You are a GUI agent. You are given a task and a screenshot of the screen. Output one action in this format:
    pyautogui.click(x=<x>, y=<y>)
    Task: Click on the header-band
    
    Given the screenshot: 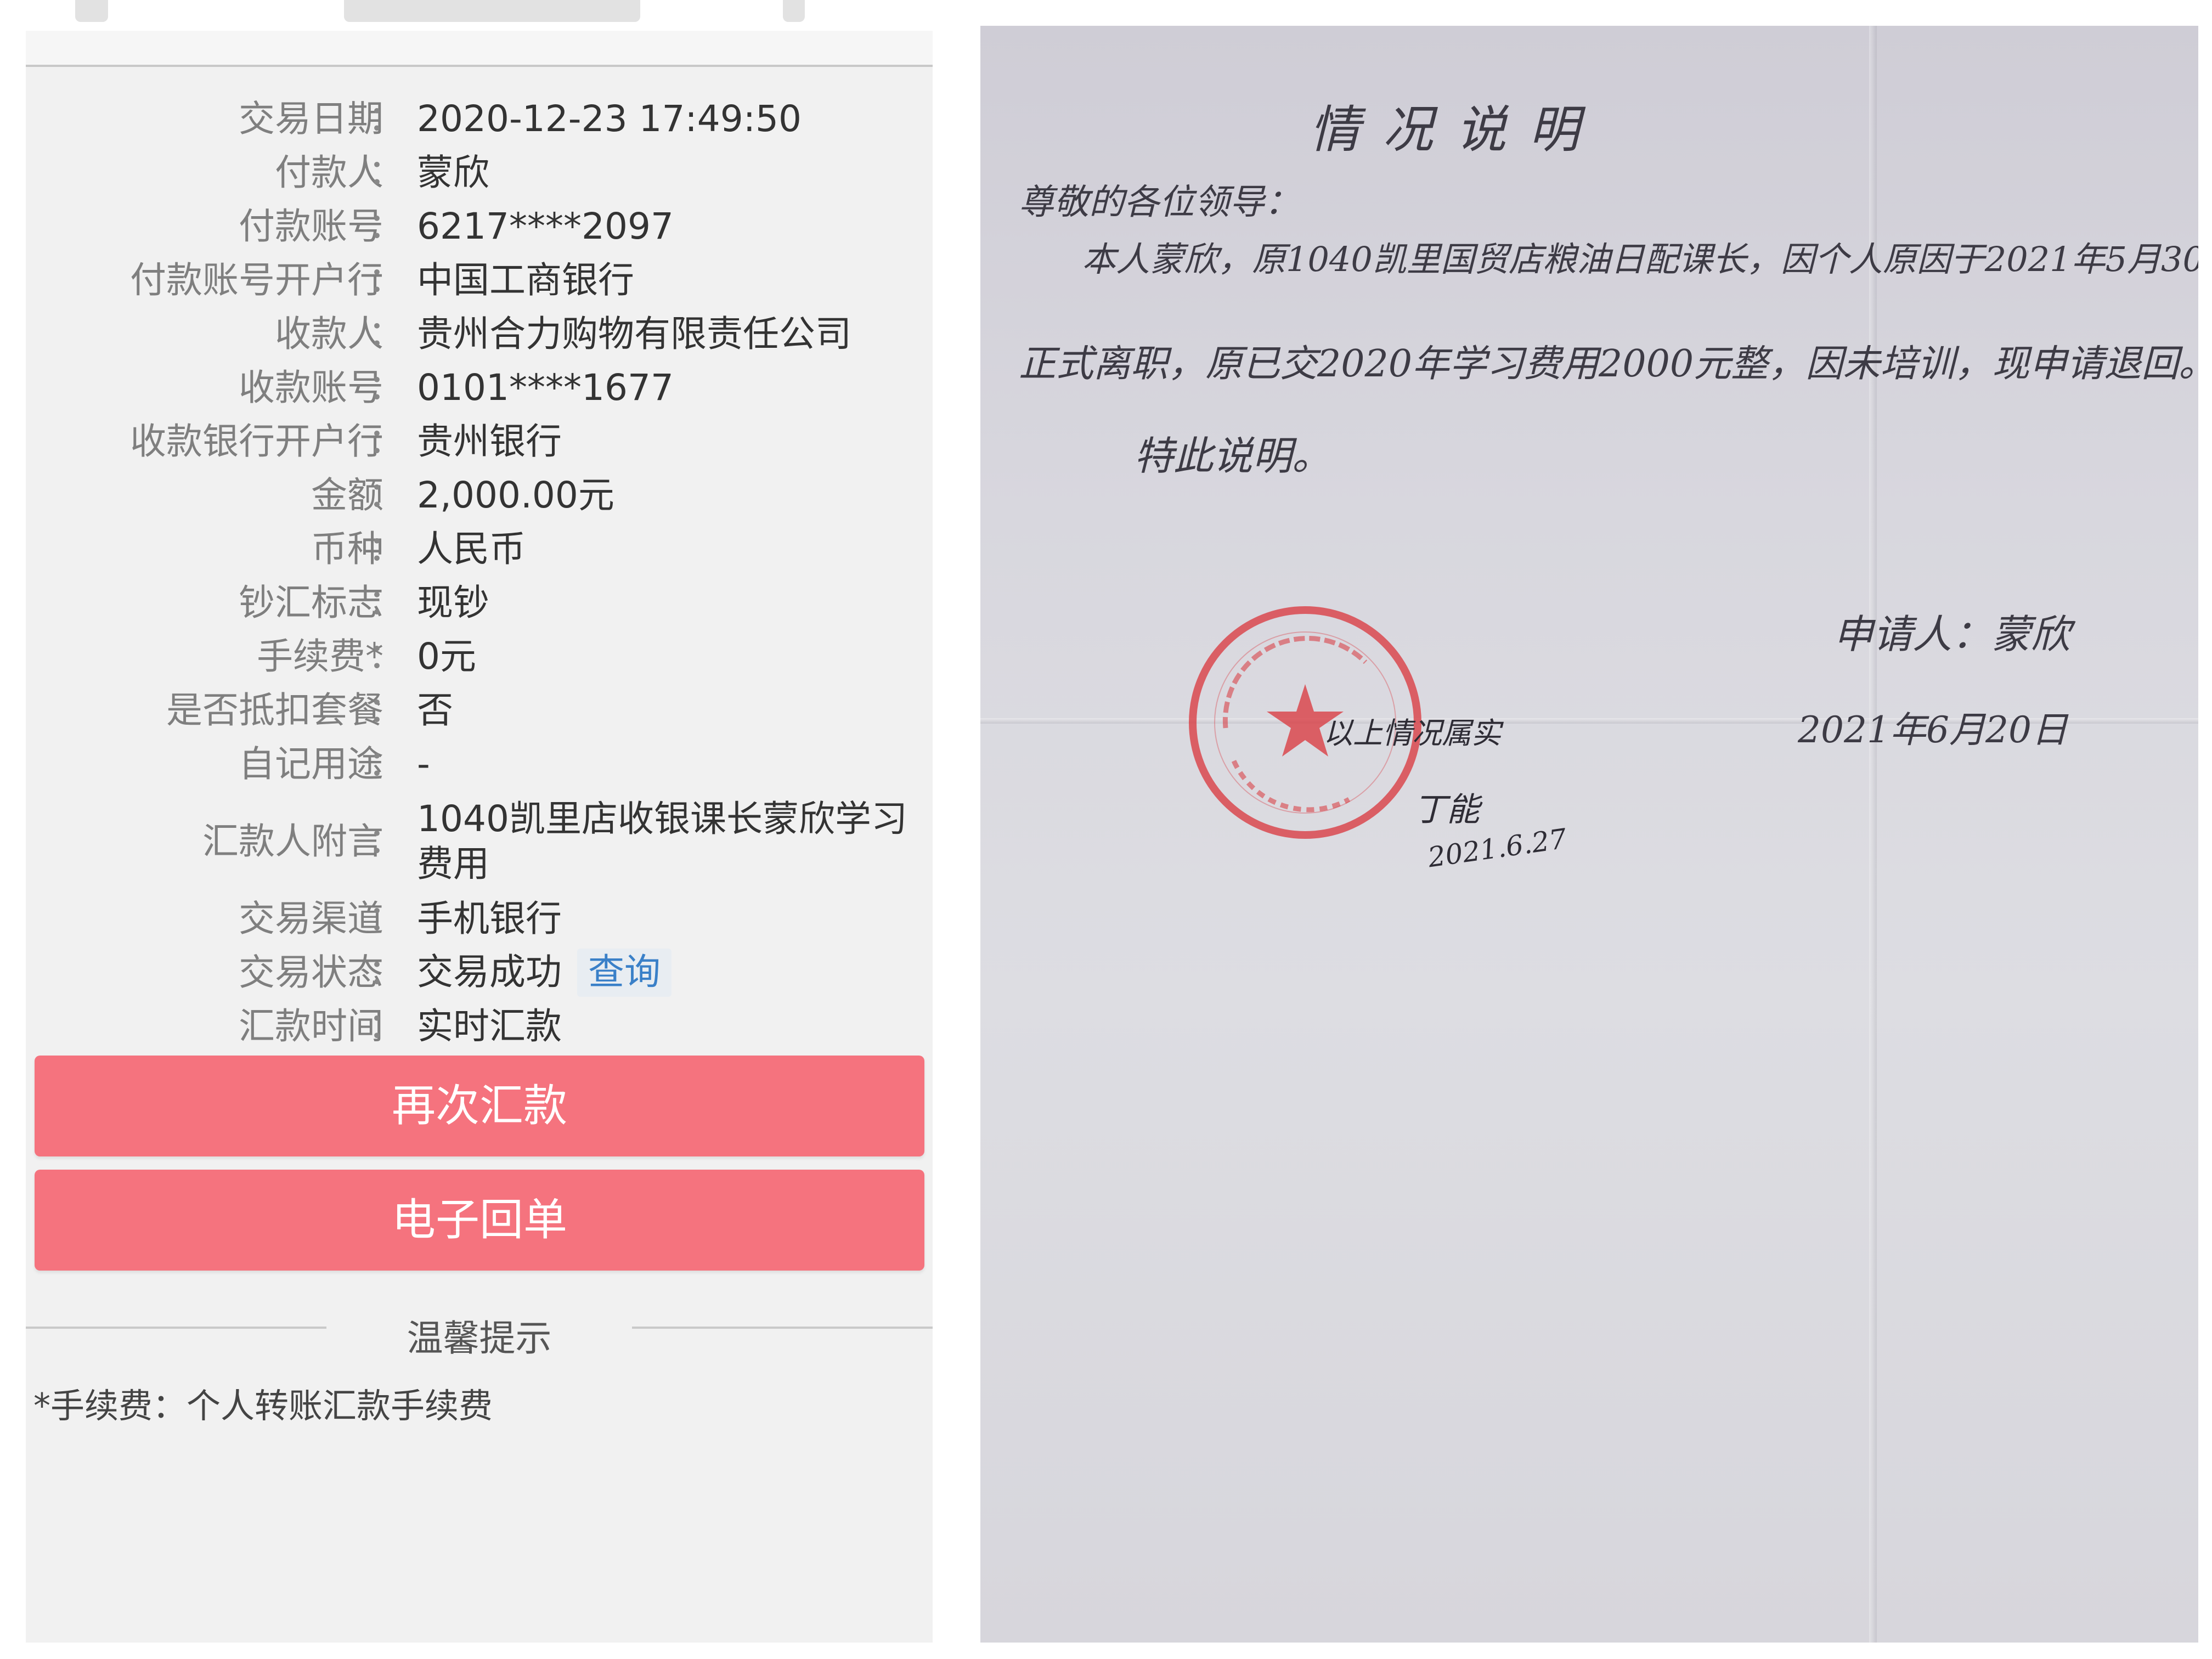 What is the action you would take?
    pyautogui.click(x=479, y=48)
    